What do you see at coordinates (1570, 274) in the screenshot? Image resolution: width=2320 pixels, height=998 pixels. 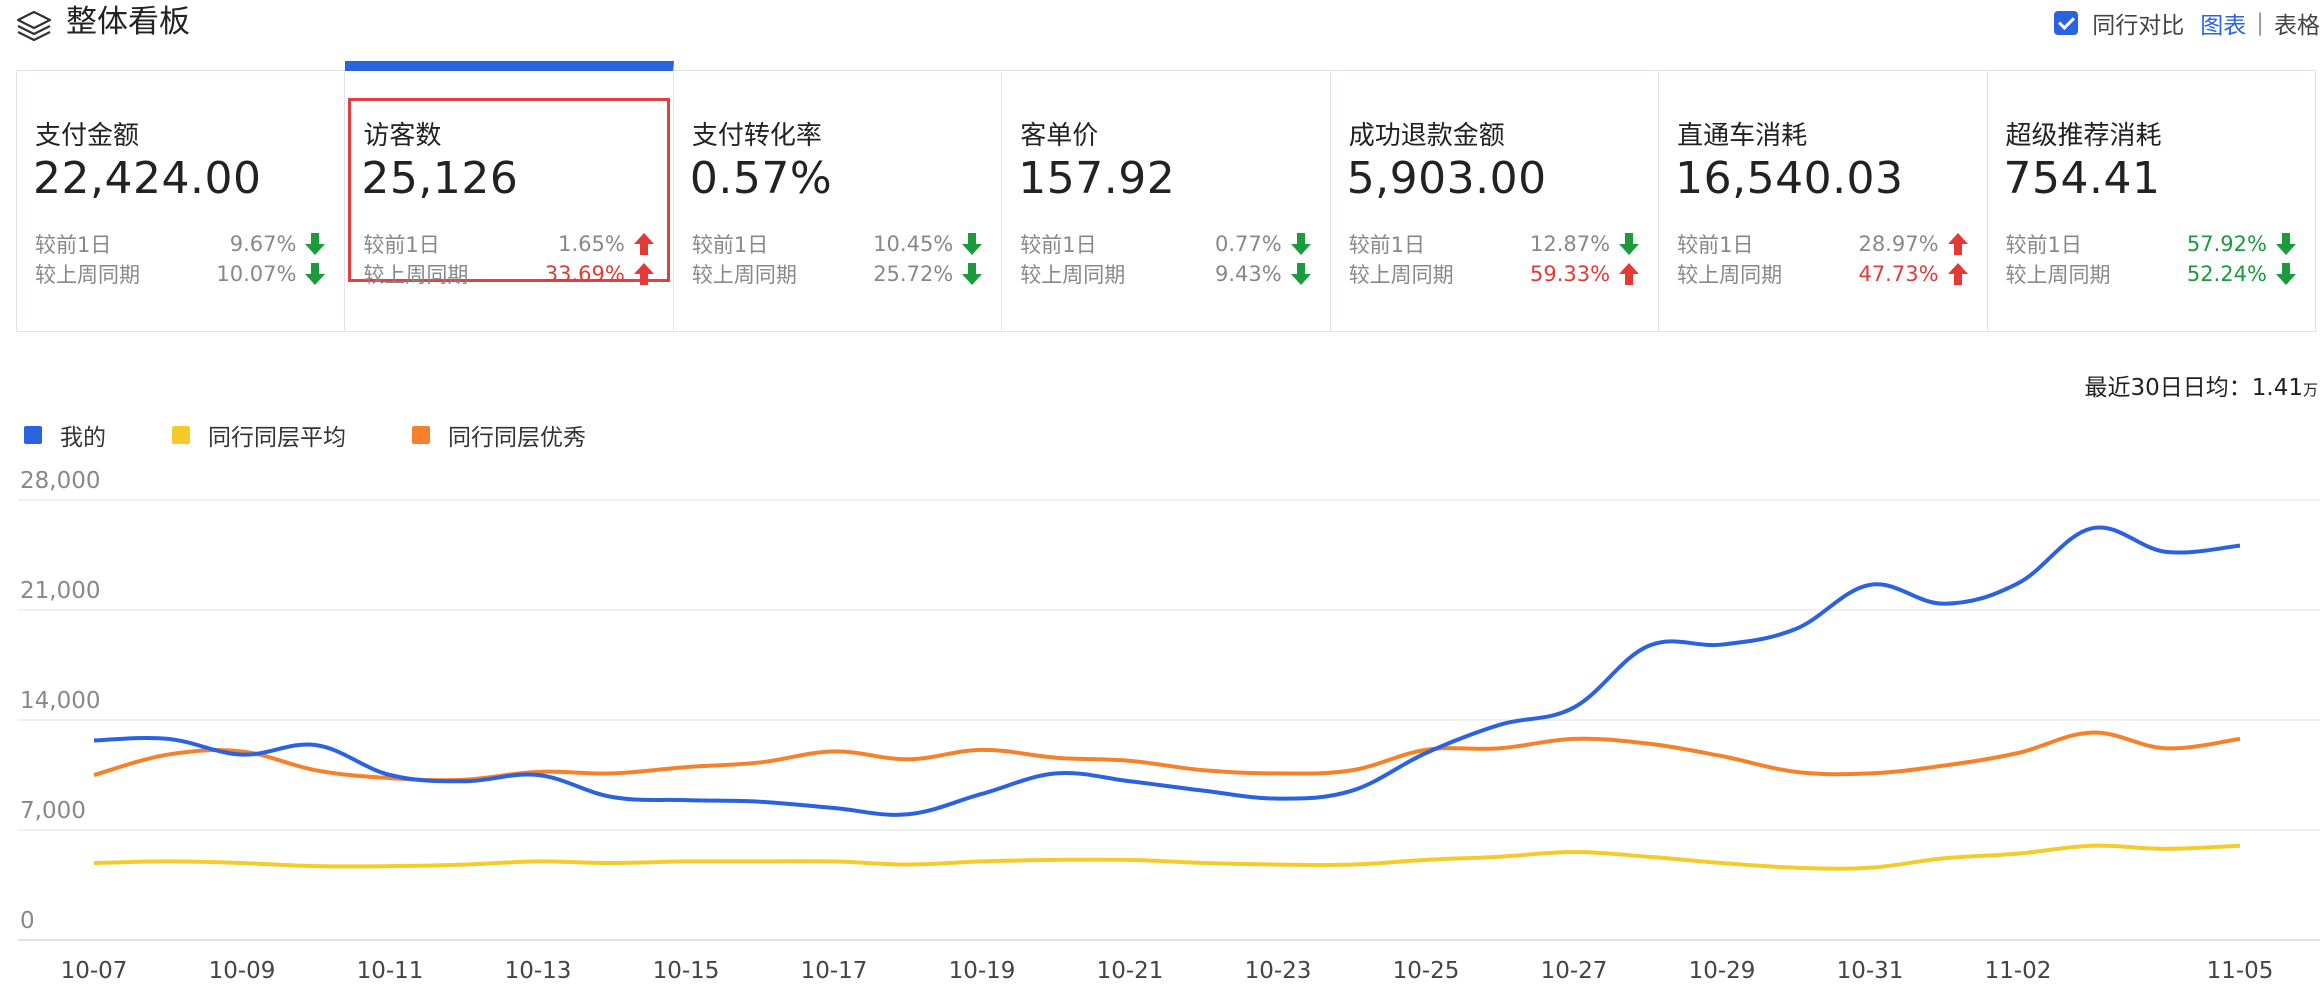 I see `comparison-value: 59.33%` at bounding box center [1570, 274].